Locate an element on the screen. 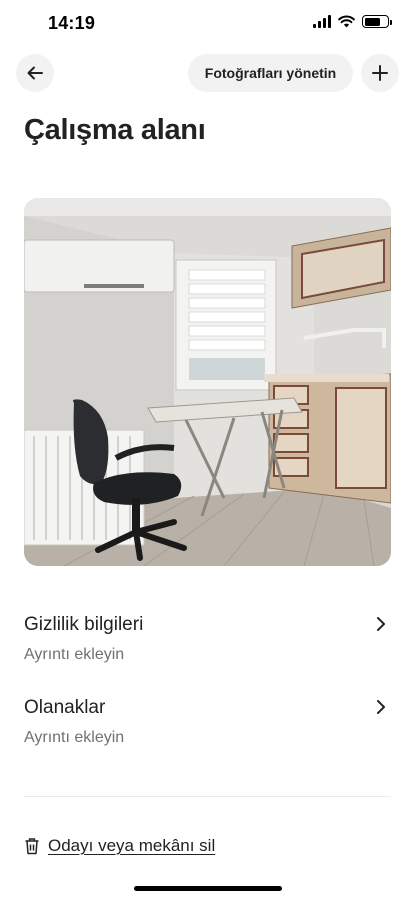 The image size is (415, 900). status-time: 14:19 is located at coordinates (72, 23).